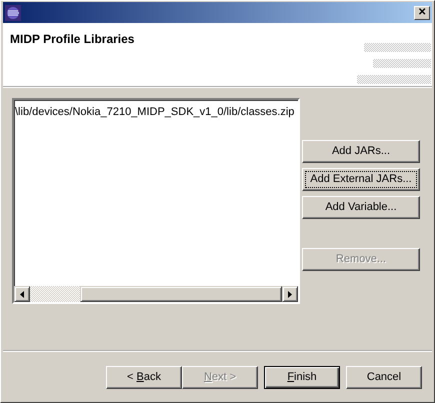 Image resolution: width=435 pixels, height=403 pixels. Describe the element at coordinates (422, 13) in the screenshot. I see `close-button: ✕` at that location.